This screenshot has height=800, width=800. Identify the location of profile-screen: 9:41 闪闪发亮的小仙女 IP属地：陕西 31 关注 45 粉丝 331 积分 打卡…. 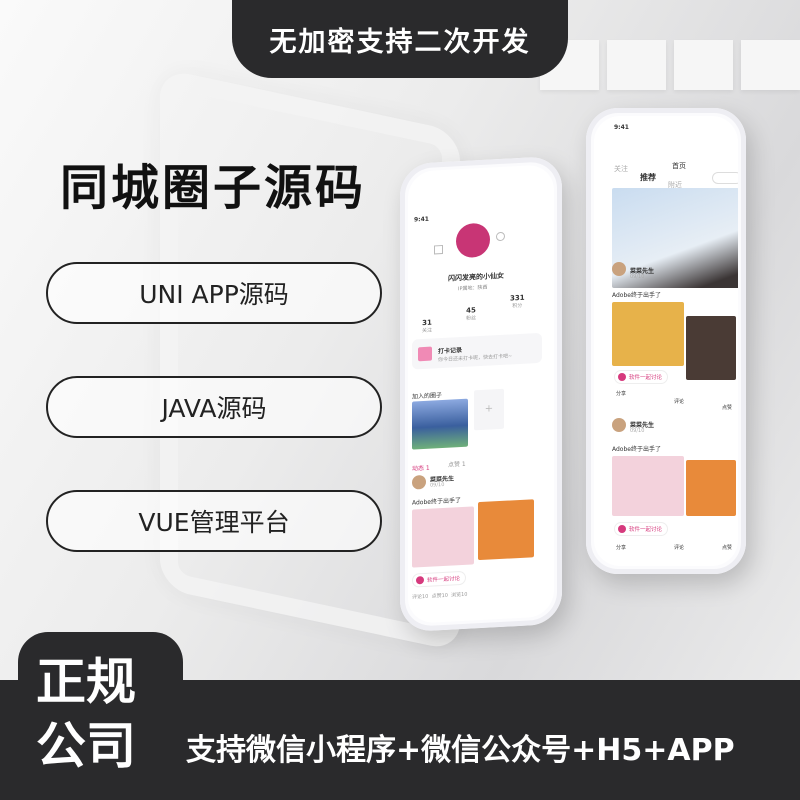
(481, 394).